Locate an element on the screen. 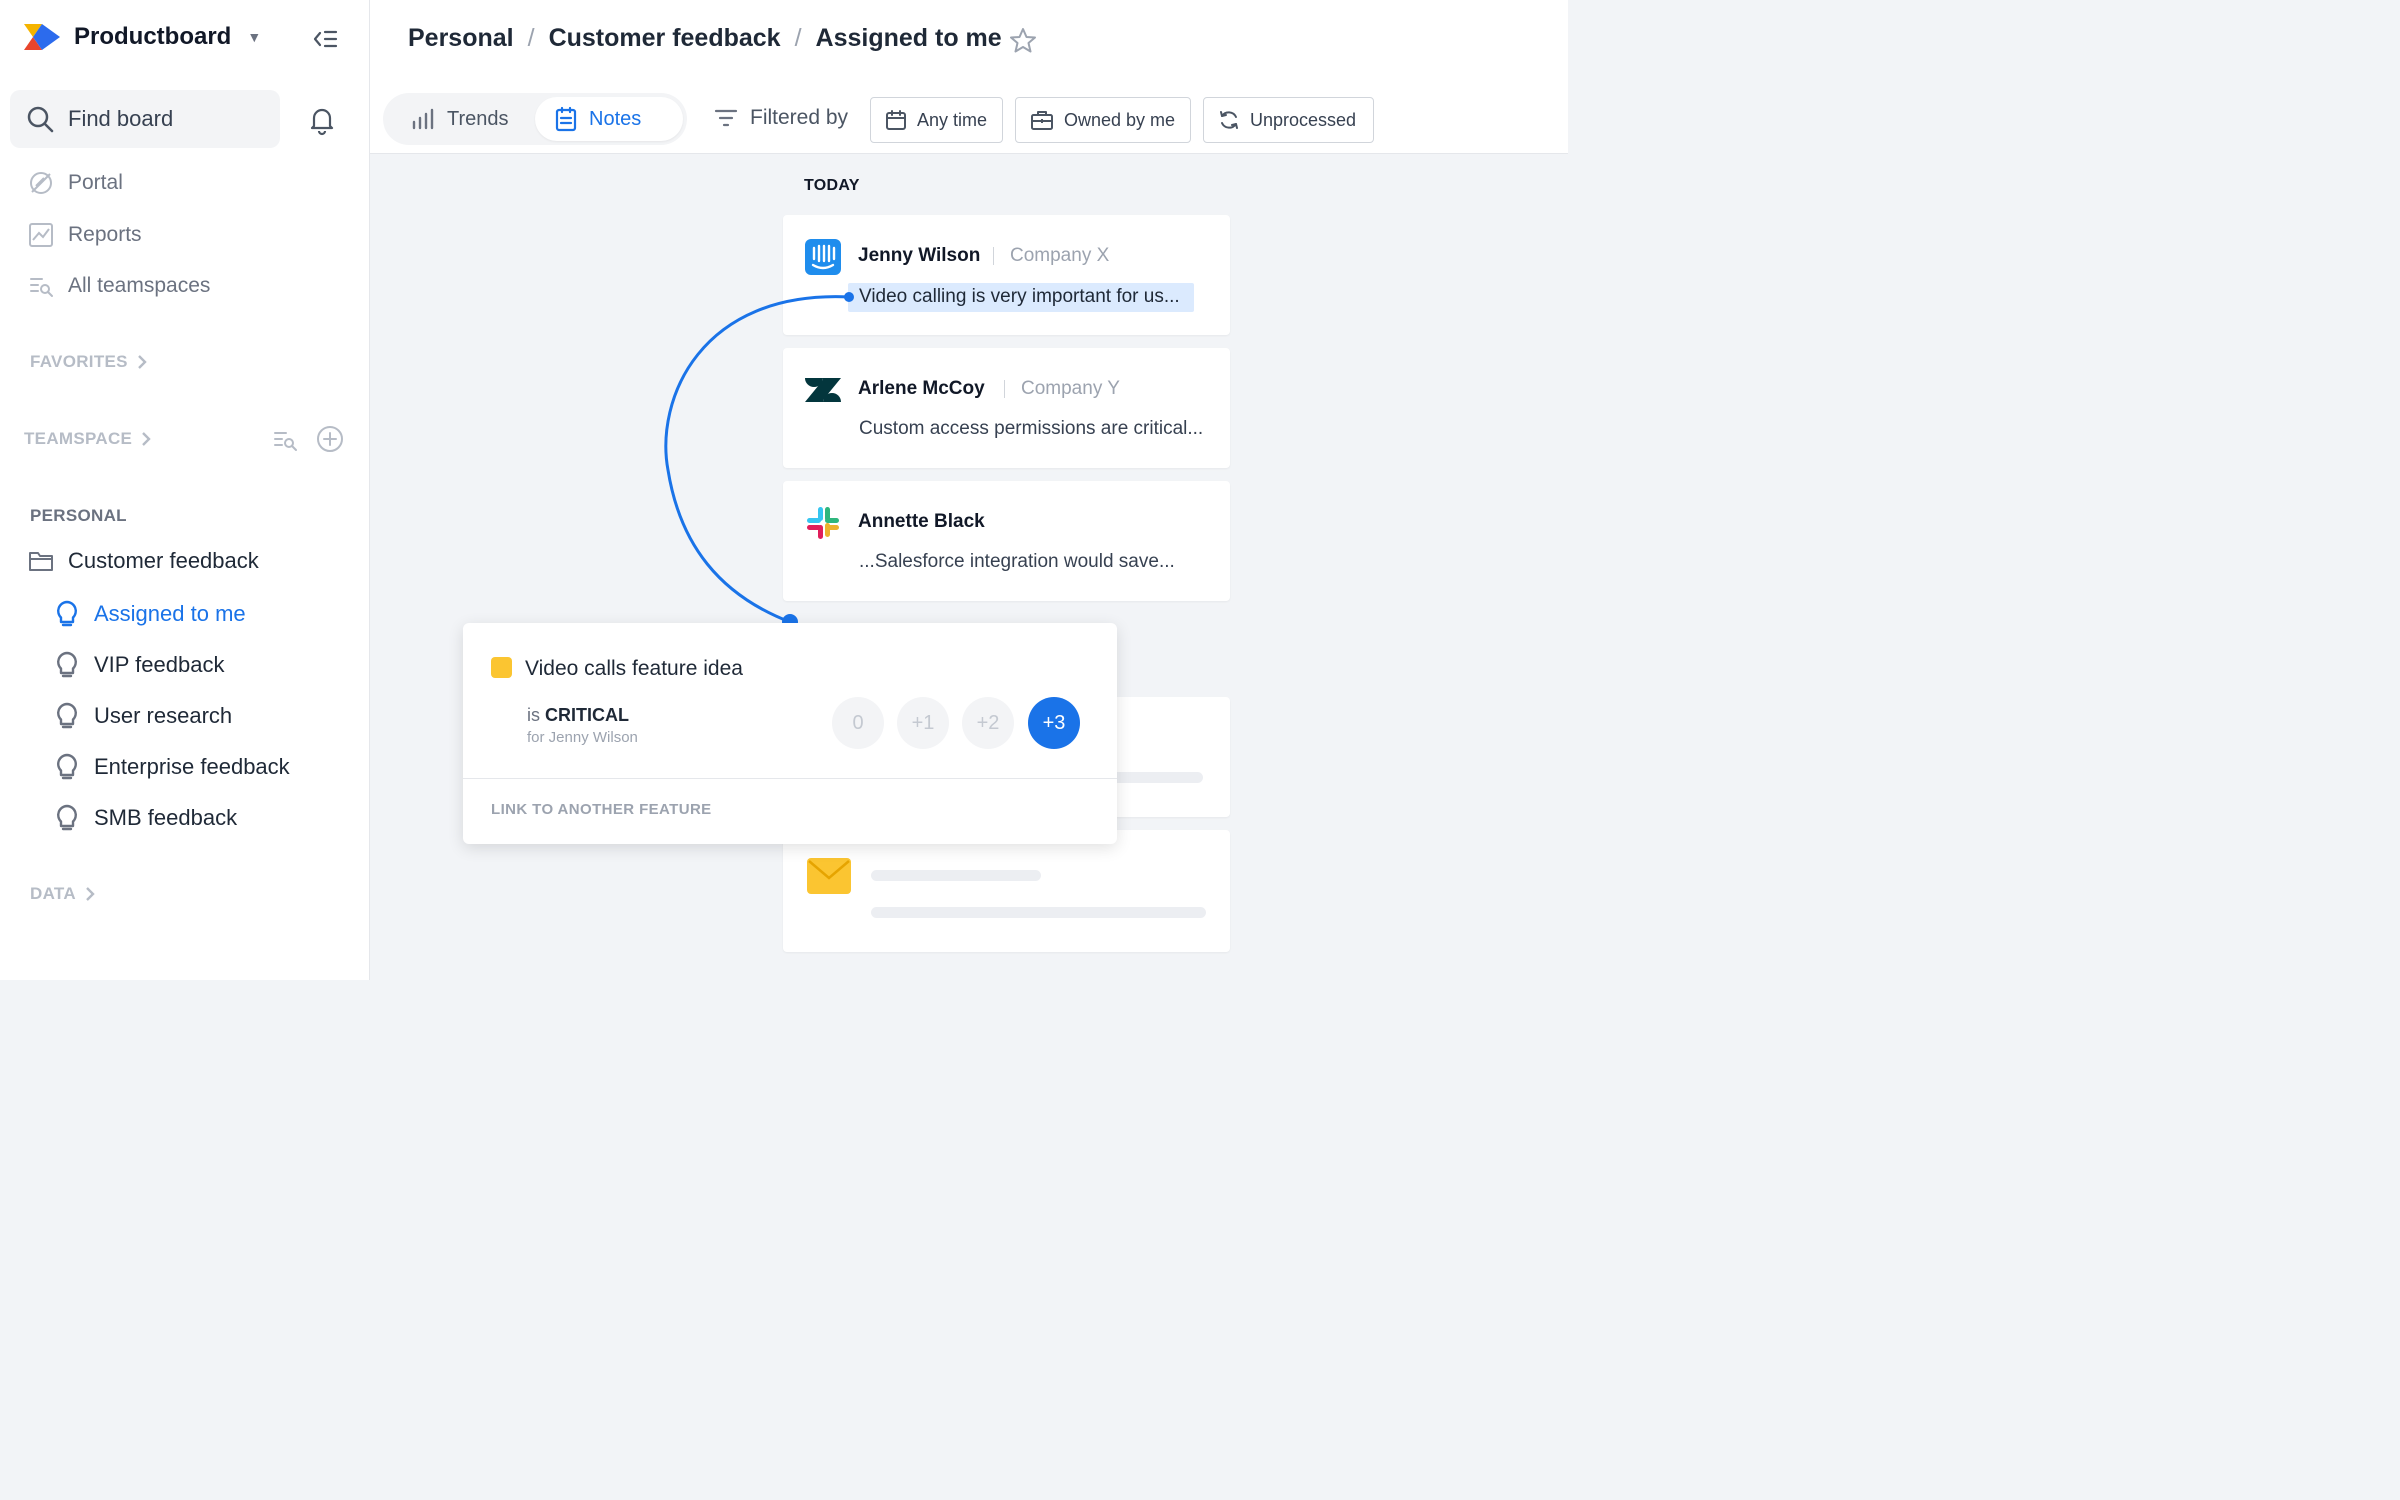 Image resolution: width=2400 pixels, height=1500 pixels. section-teamspace-label: TEAMSPACE is located at coordinates (78, 438).